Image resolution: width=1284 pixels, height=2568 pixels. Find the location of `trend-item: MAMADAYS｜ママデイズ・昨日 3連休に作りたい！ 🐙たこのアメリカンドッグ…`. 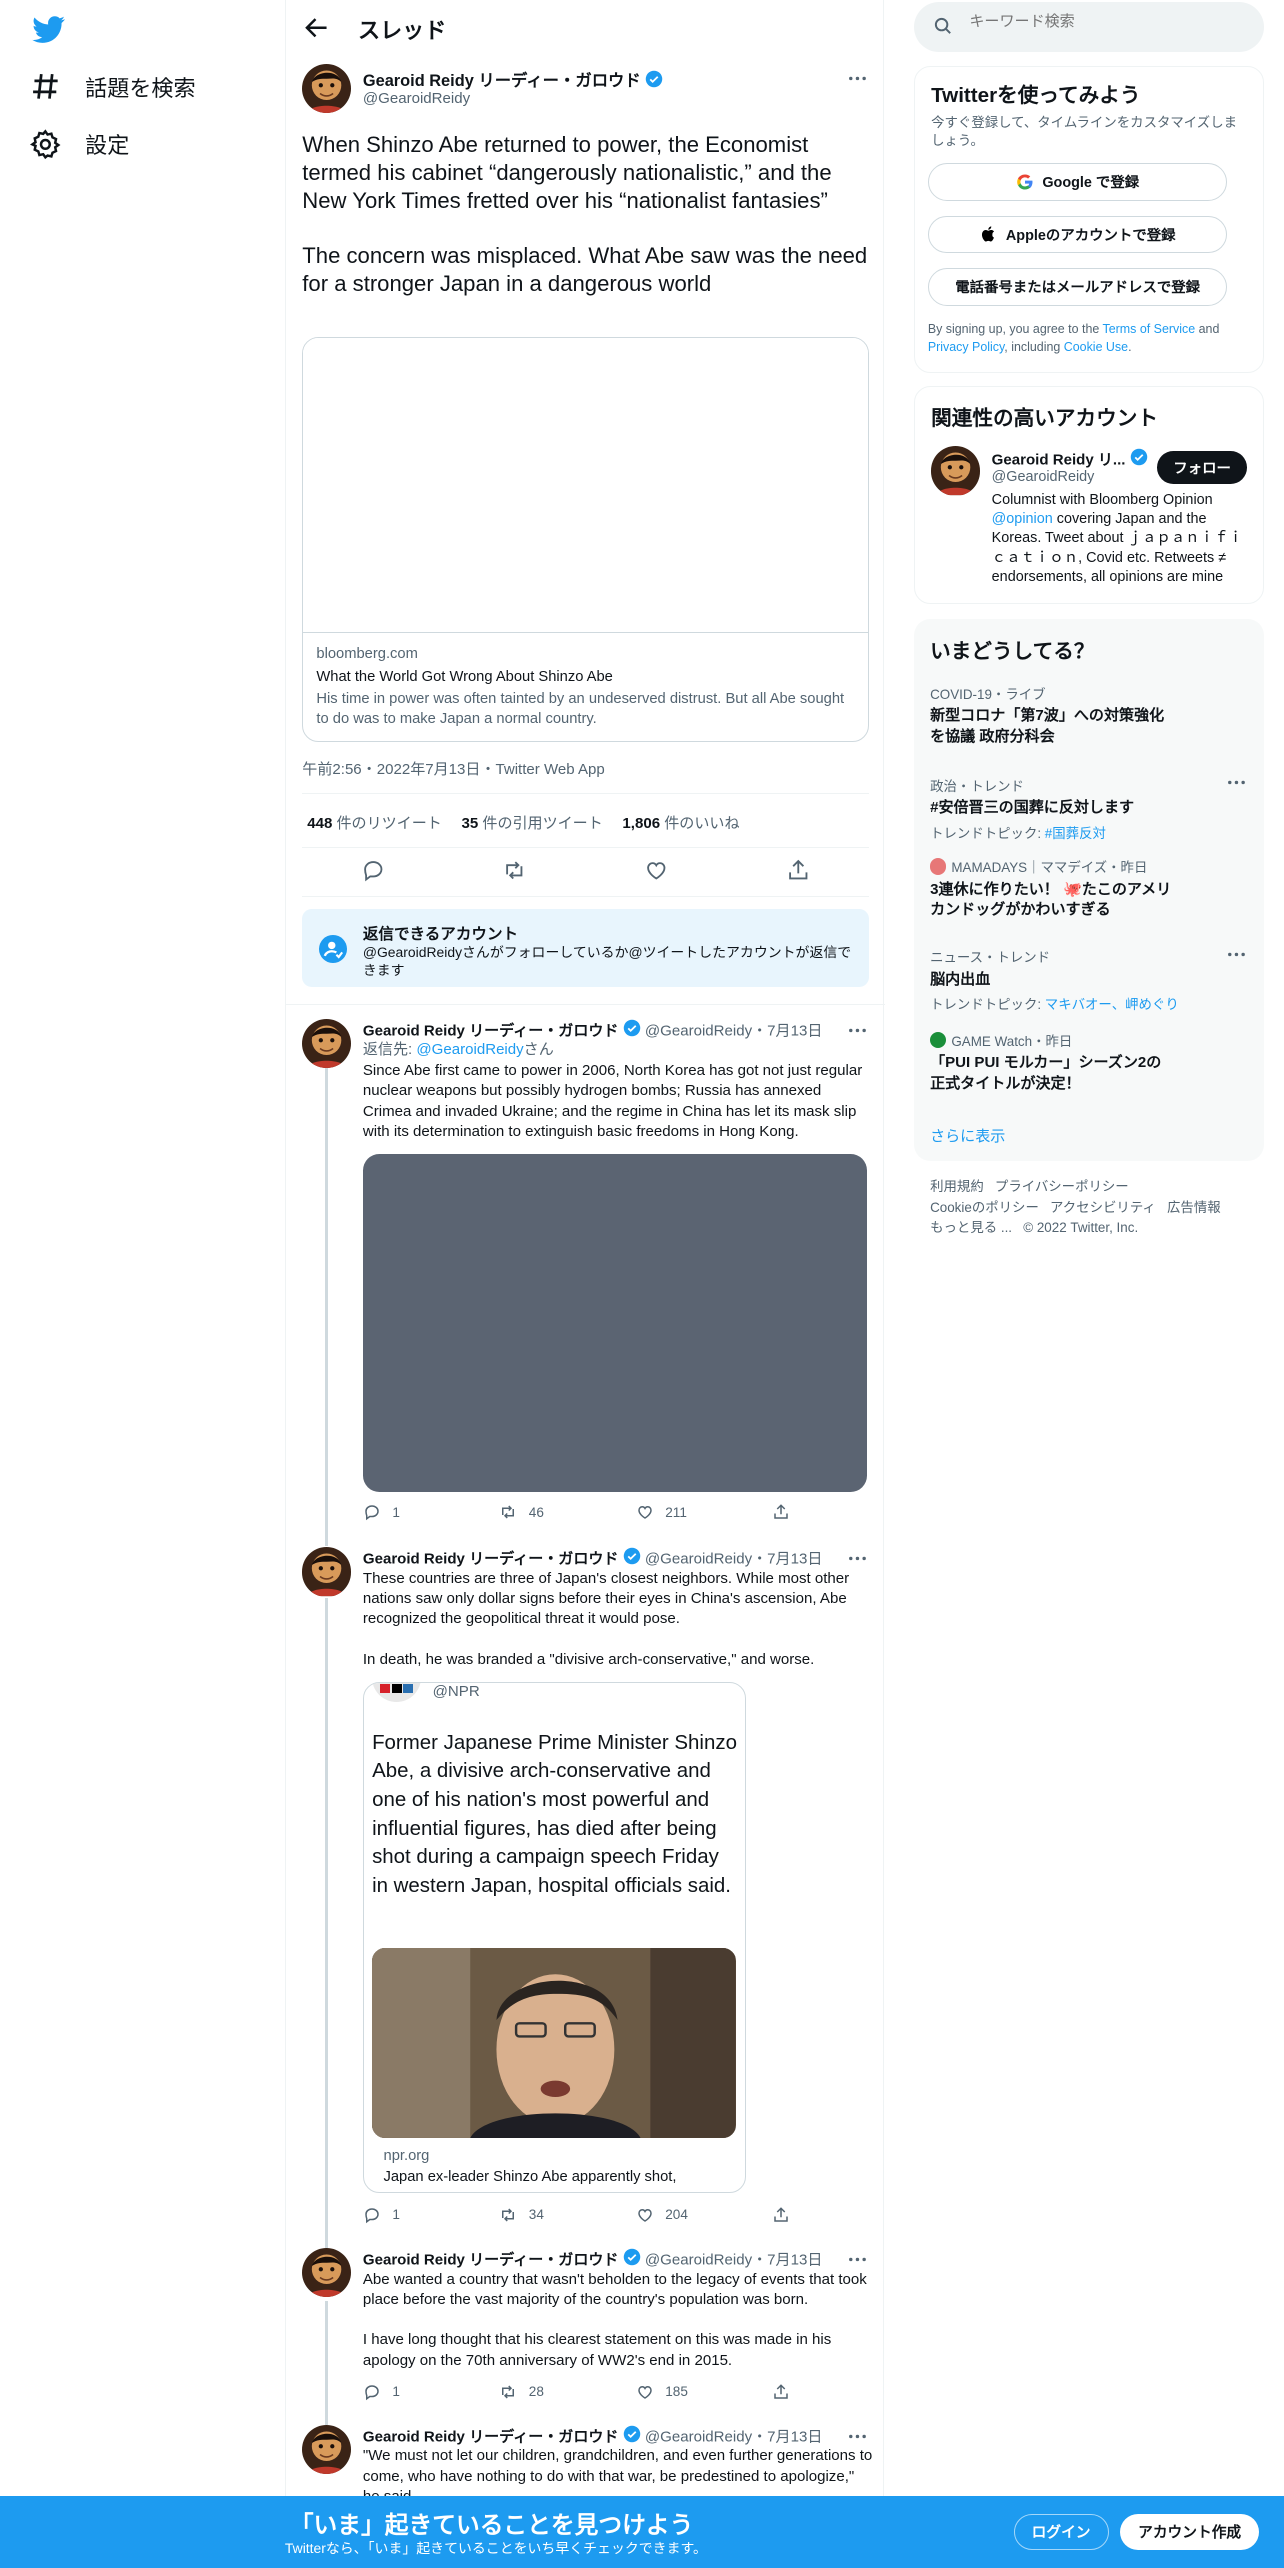

trend-item: MAMADAYS｜ママデイズ・昨日 3連休に作りたい！ 🐙たこのアメリカンドッグ… is located at coordinates (1090, 888).